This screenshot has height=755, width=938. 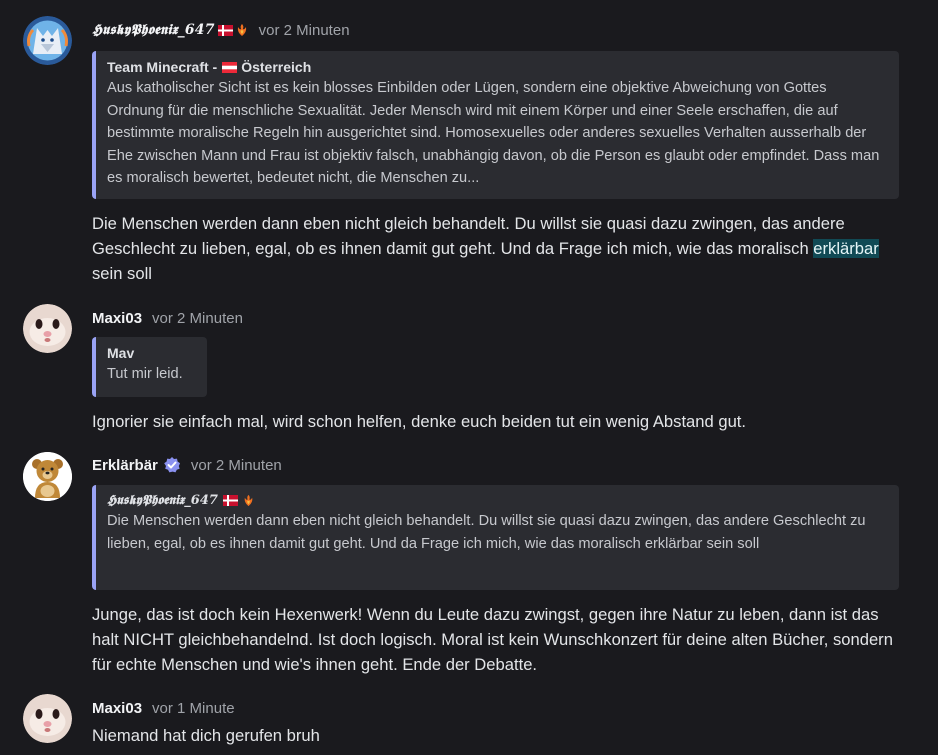 I want to click on username: Erklärbär, so click(x=125, y=465).